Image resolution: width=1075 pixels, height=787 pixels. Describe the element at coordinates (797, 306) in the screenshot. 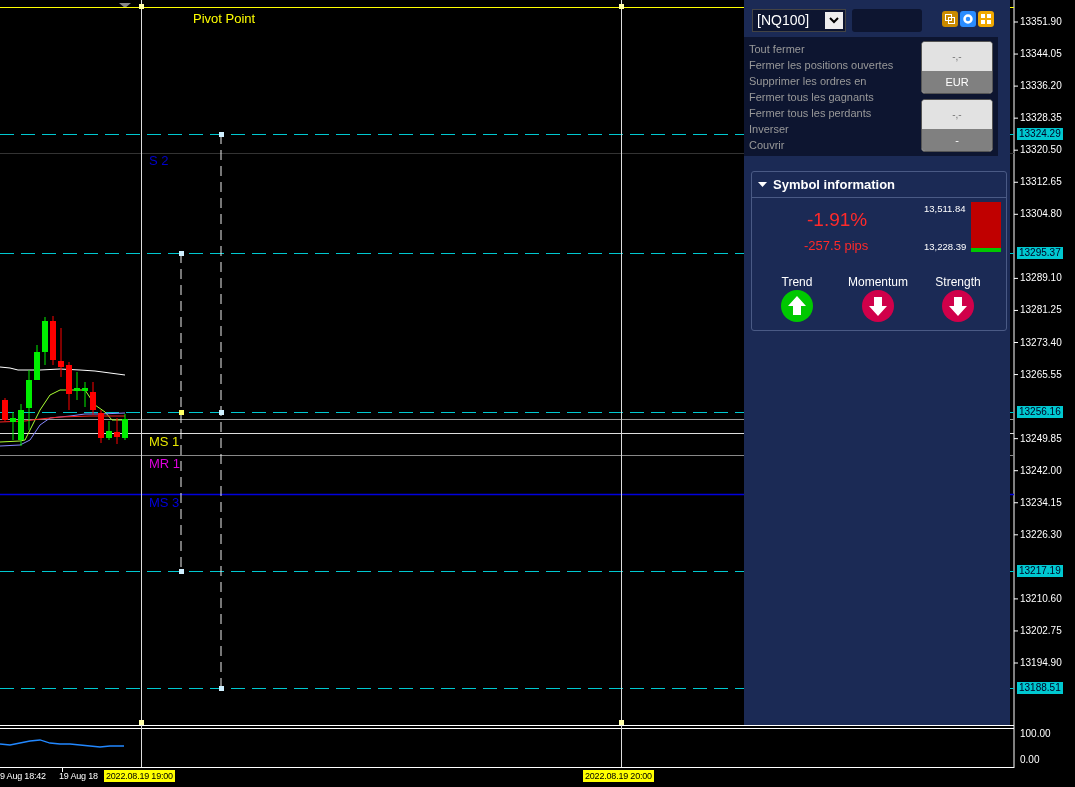

I see `arrow-up-icon` at that location.